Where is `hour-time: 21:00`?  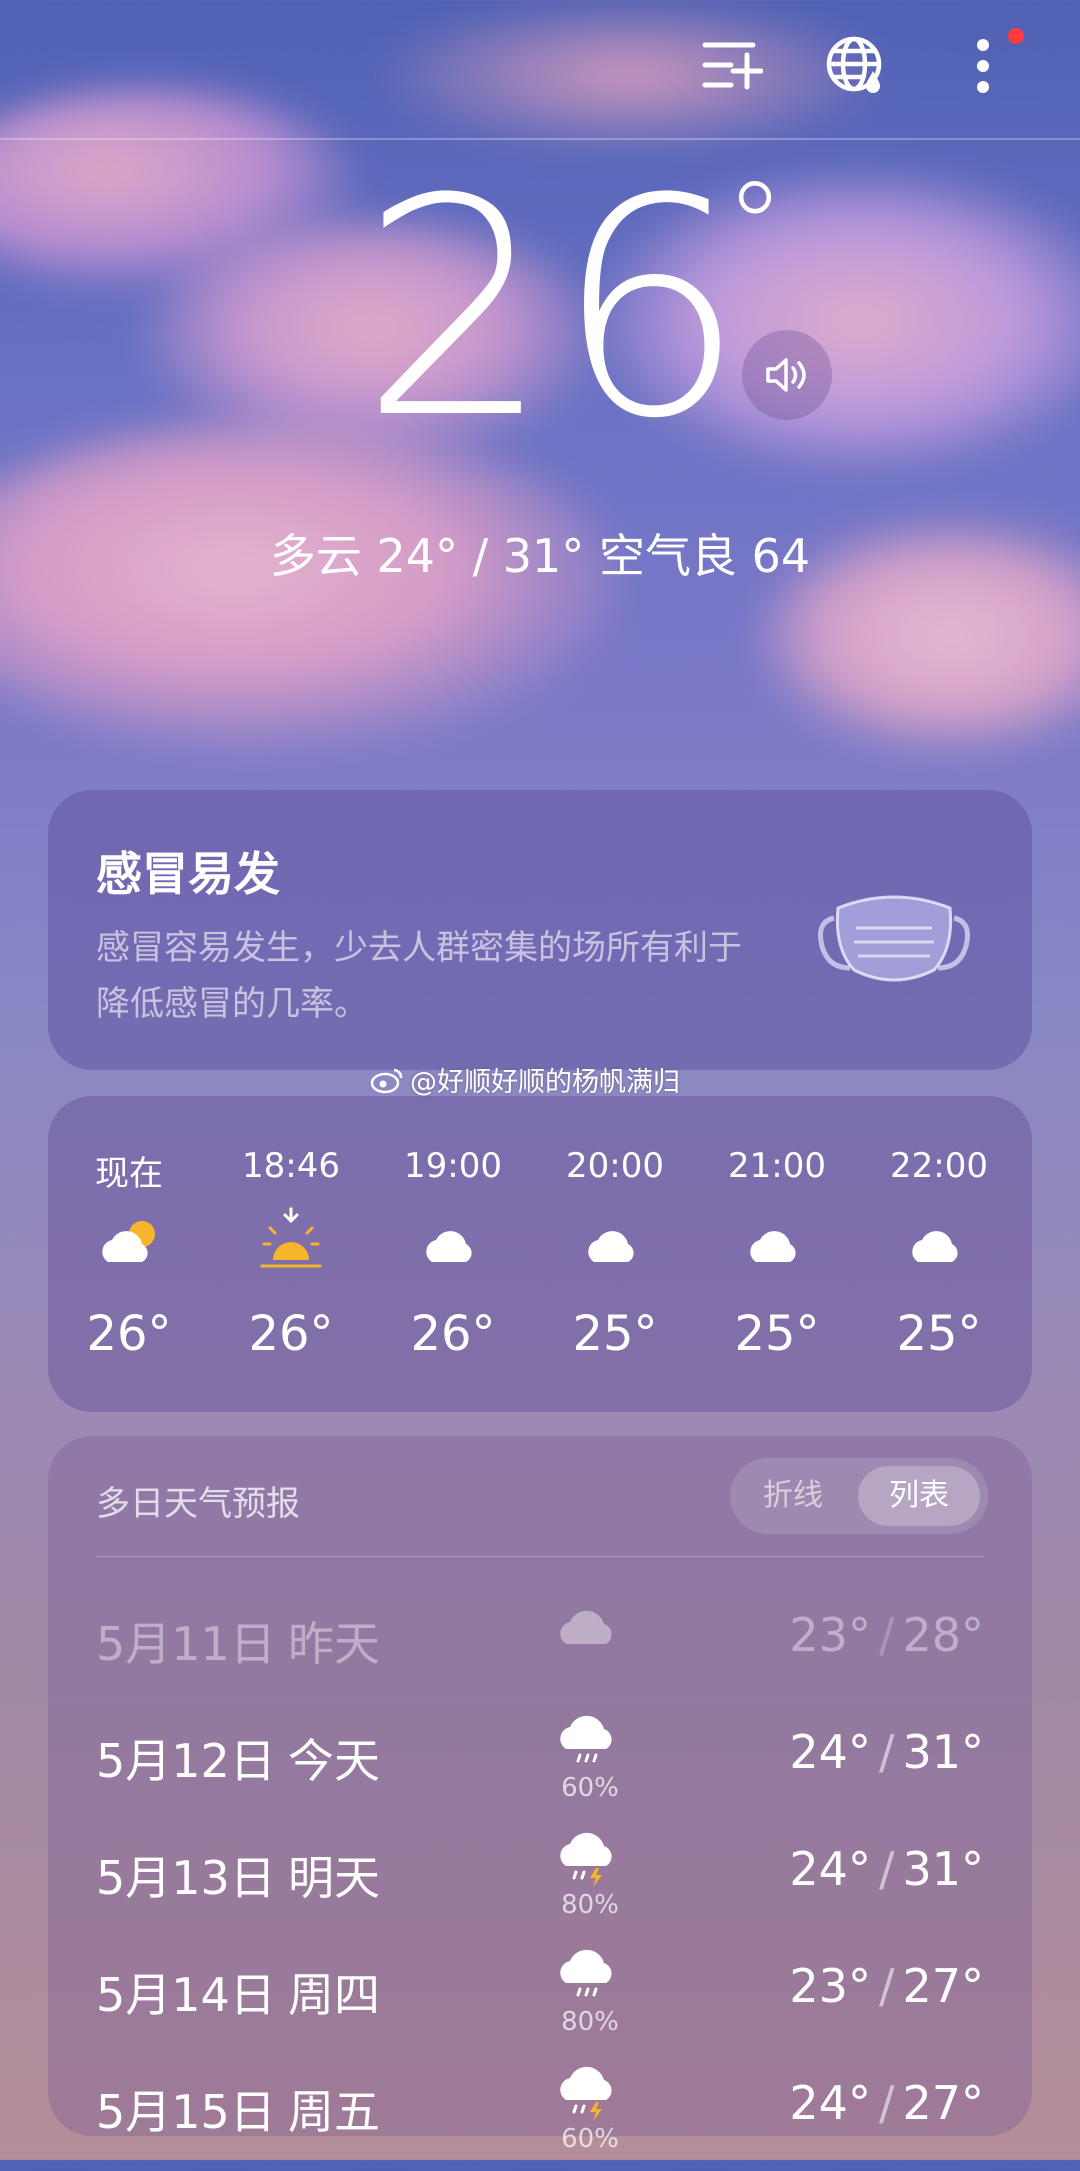 hour-time: 21:00 is located at coordinates (777, 1166).